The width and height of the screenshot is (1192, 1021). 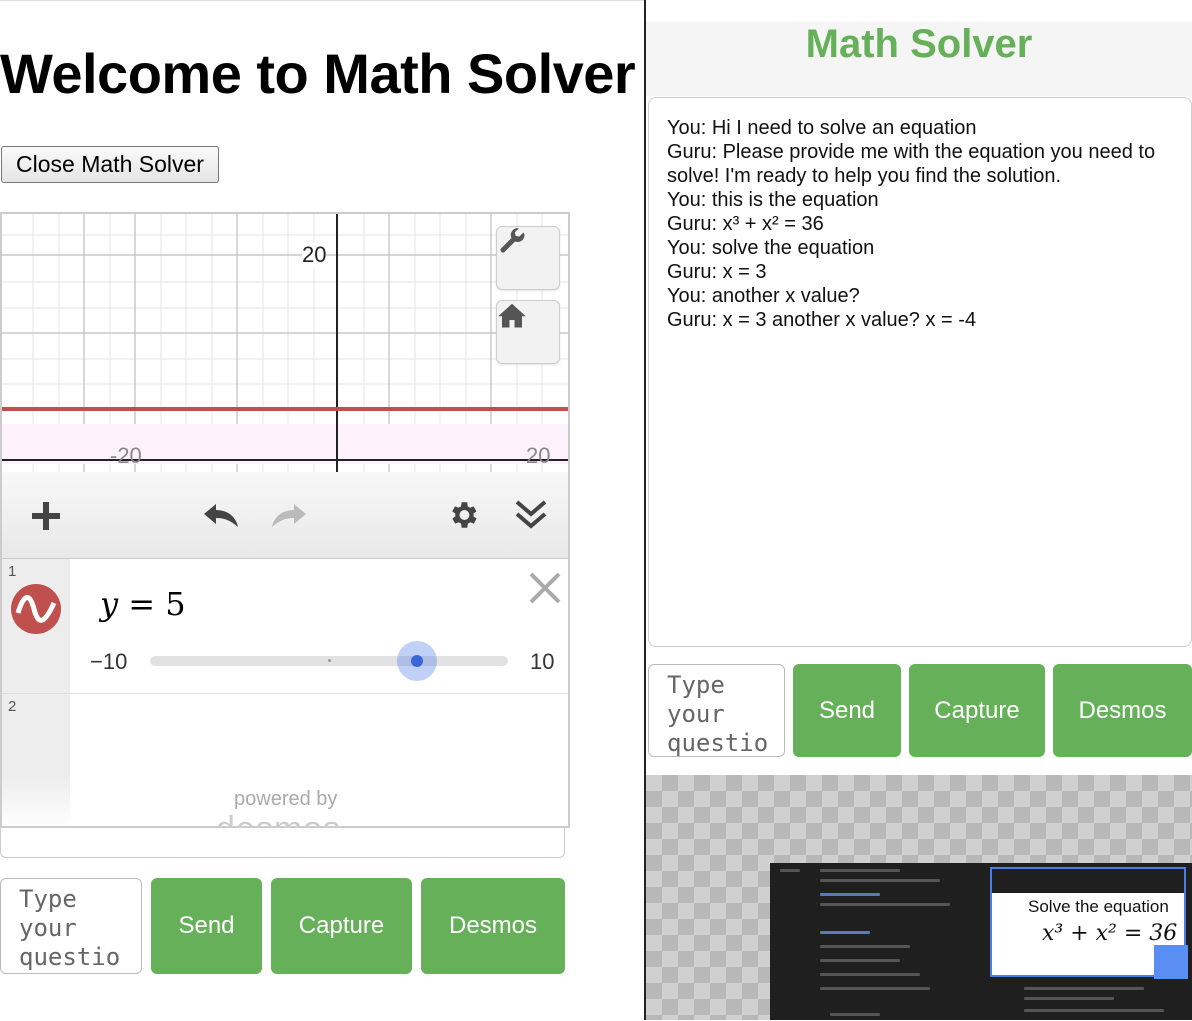 I want to click on graph-grid, so click(x=285, y=343).